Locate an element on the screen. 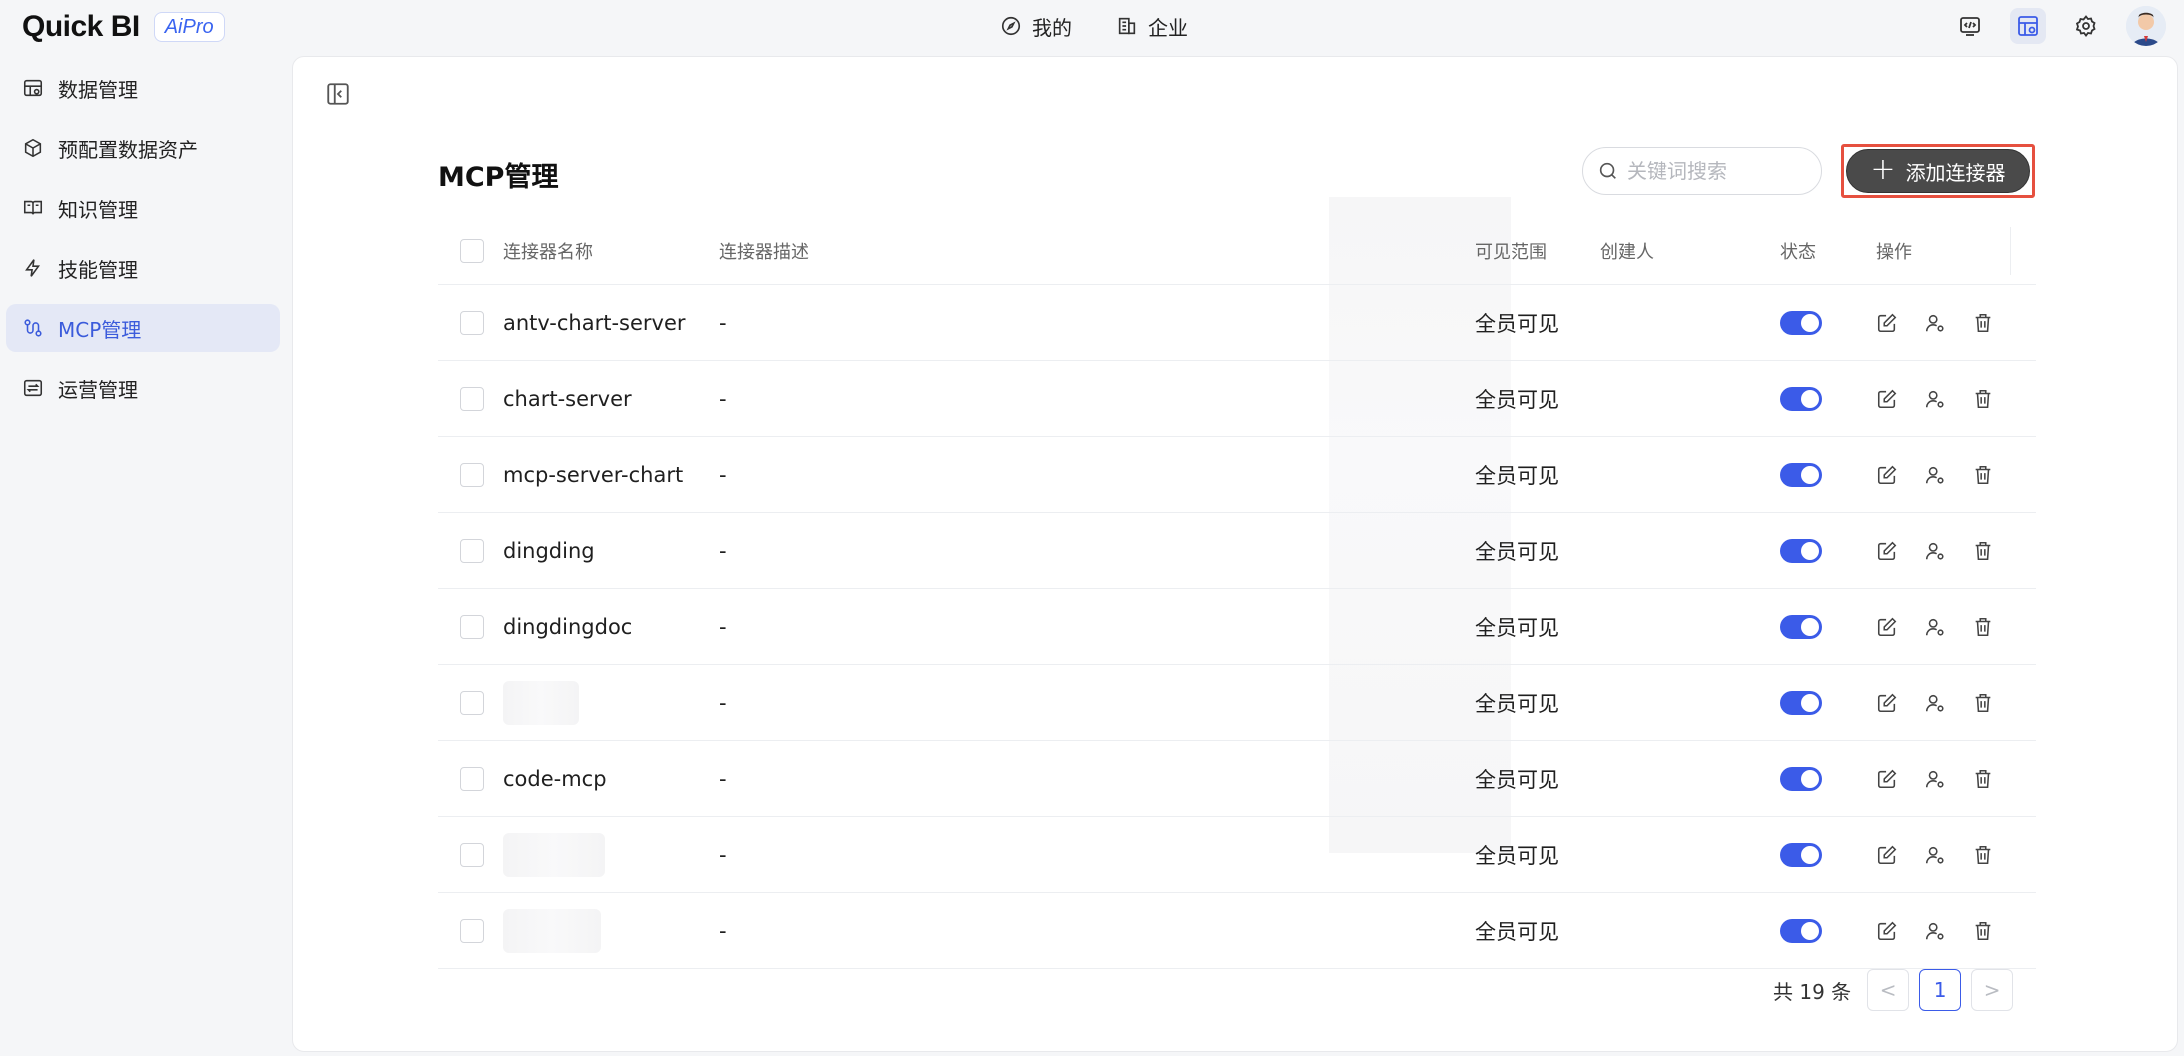 The height and width of the screenshot is (1056, 2184). nav-mine: 我的 is located at coordinates (1036, 26).